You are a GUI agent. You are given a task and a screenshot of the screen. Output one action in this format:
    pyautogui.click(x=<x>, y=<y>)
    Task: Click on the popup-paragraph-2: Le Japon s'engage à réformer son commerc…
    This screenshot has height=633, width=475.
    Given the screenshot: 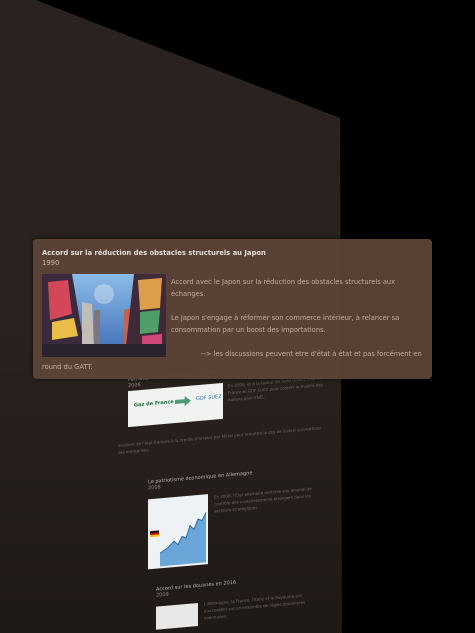 What is the action you would take?
    pyautogui.click(x=285, y=324)
    